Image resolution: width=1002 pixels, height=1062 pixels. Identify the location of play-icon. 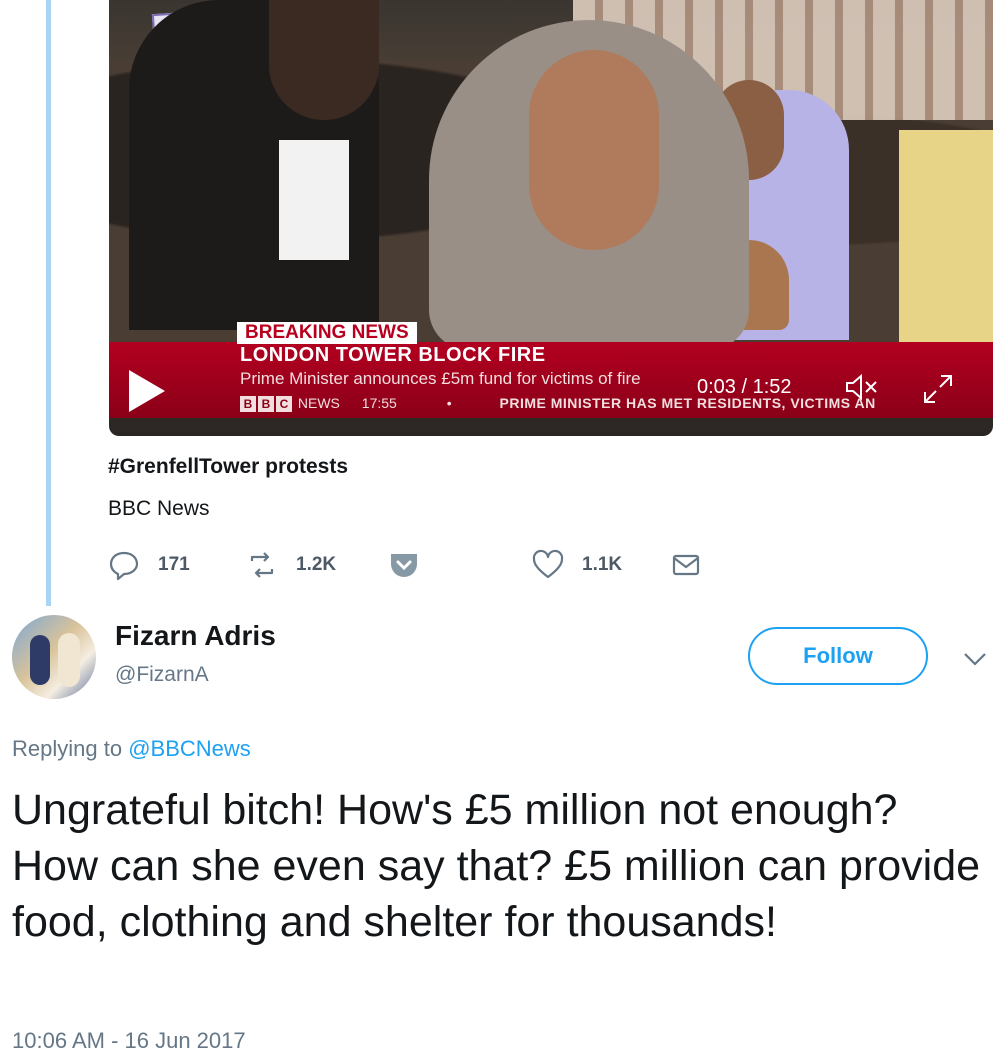
(147, 391).